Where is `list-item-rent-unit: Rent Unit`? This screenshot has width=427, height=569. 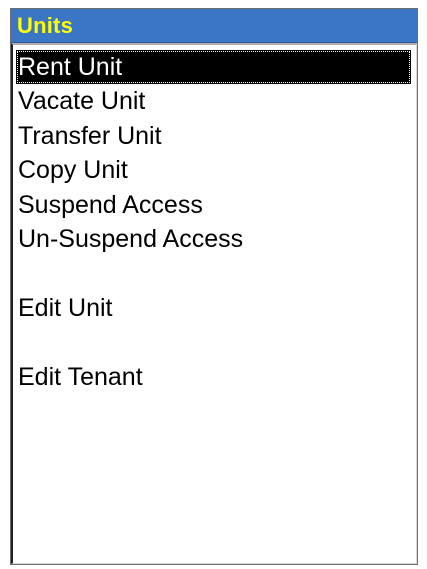 list-item-rent-unit: Rent Unit is located at coordinates (213, 67).